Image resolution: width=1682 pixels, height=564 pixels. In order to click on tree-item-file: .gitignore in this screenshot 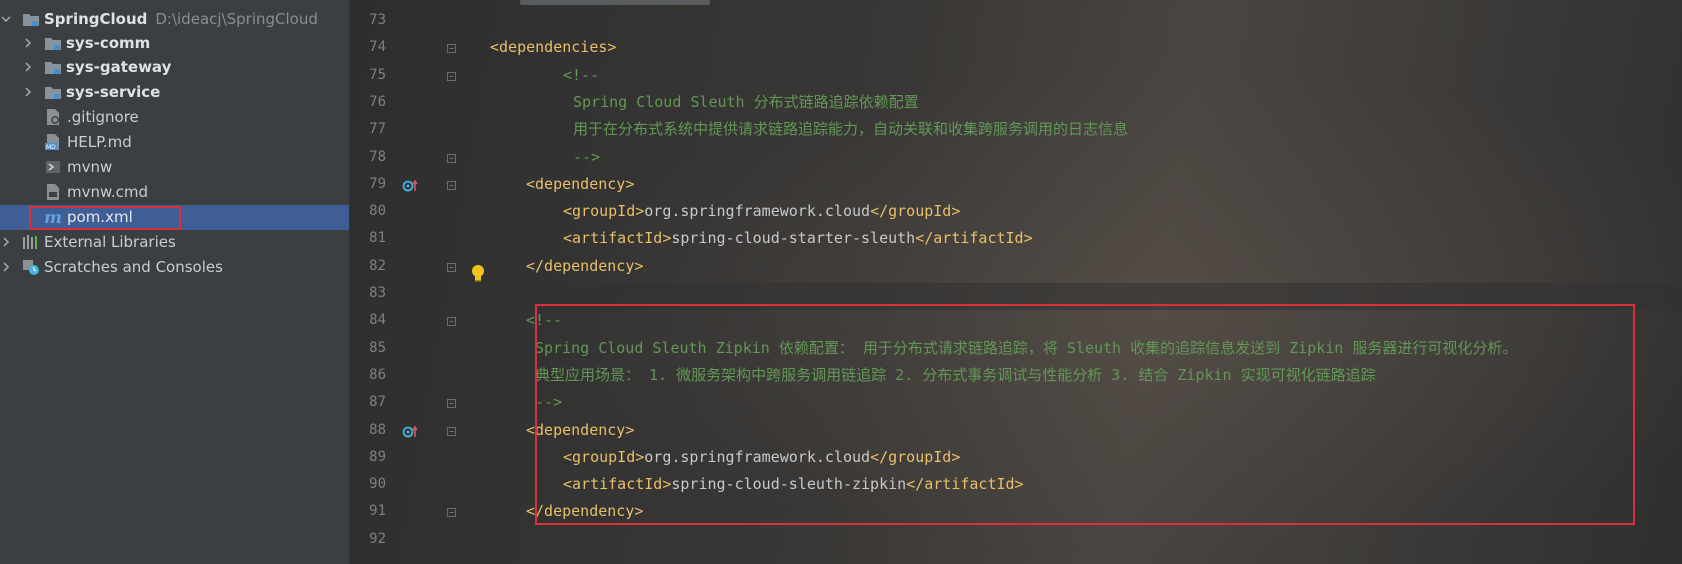, I will do `click(174, 117)`.